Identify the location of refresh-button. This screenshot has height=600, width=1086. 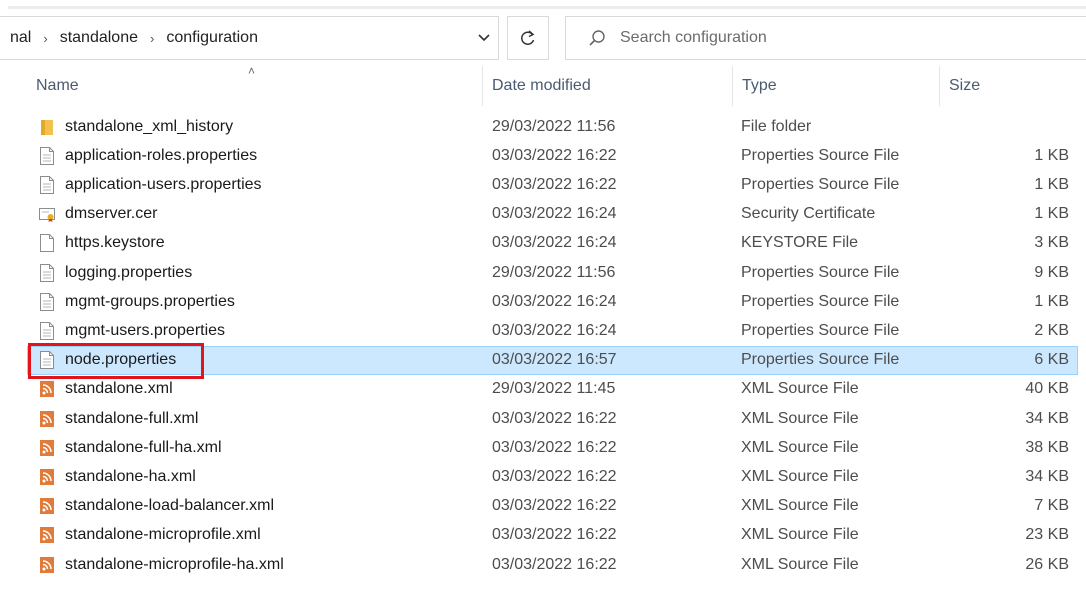
(528, 38).